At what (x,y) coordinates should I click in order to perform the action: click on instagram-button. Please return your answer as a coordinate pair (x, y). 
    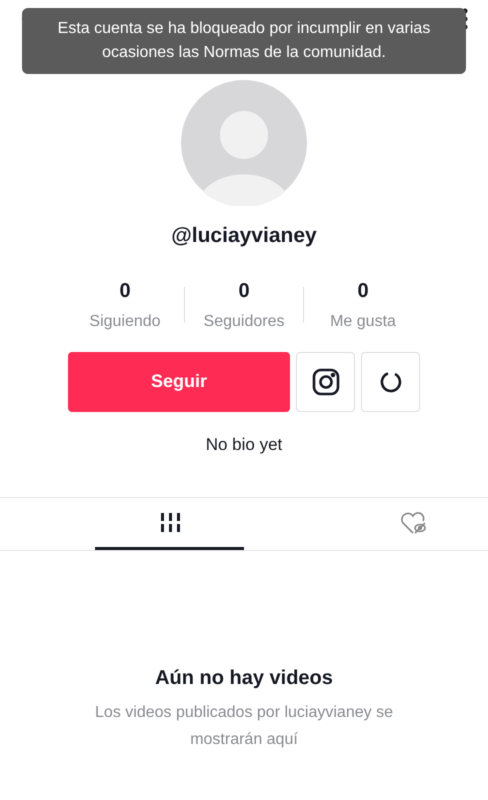
    Looking at the image, I should click on (325, 382).